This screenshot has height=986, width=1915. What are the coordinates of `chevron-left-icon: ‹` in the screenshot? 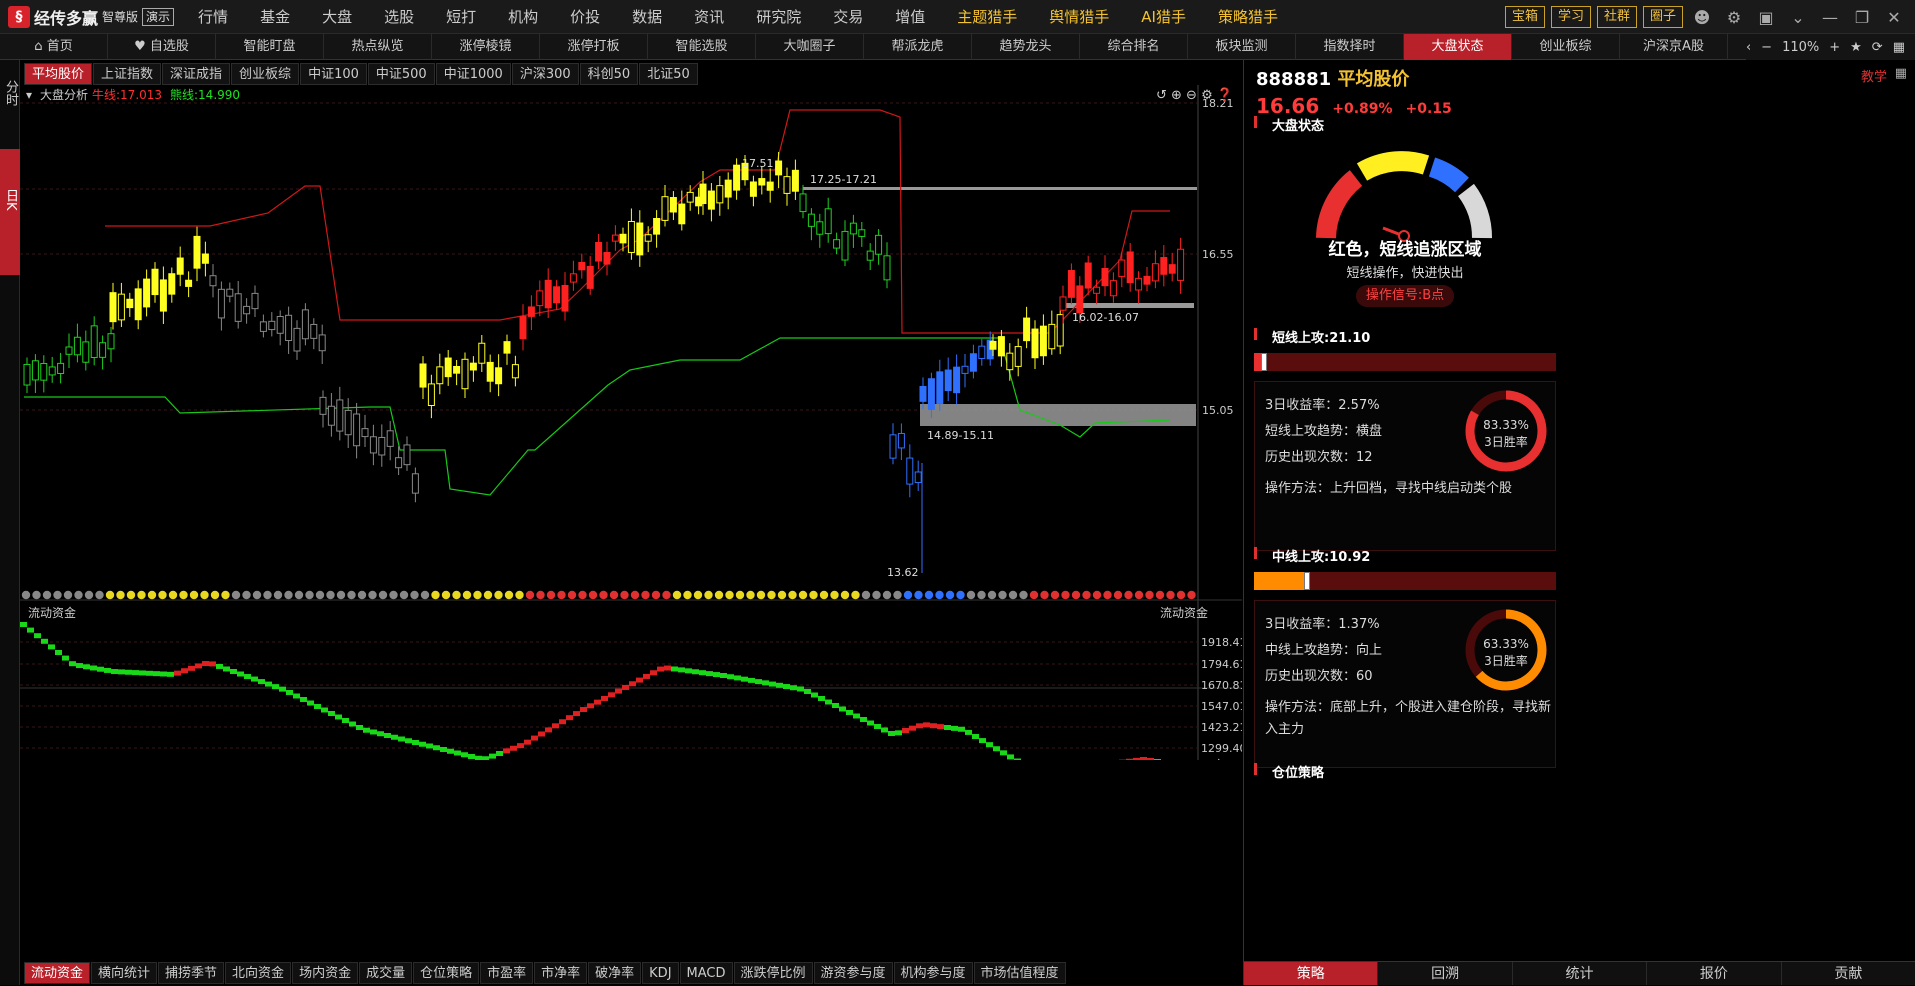 It's located at (1748, 47).